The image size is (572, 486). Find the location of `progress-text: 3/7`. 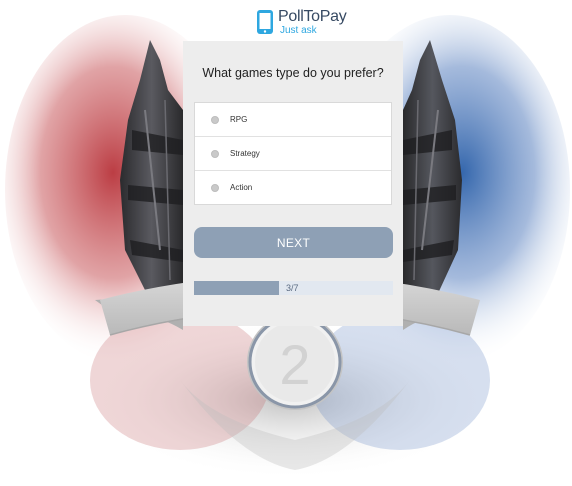

progress-text: 3/7 is located at coordinates (292, 288).